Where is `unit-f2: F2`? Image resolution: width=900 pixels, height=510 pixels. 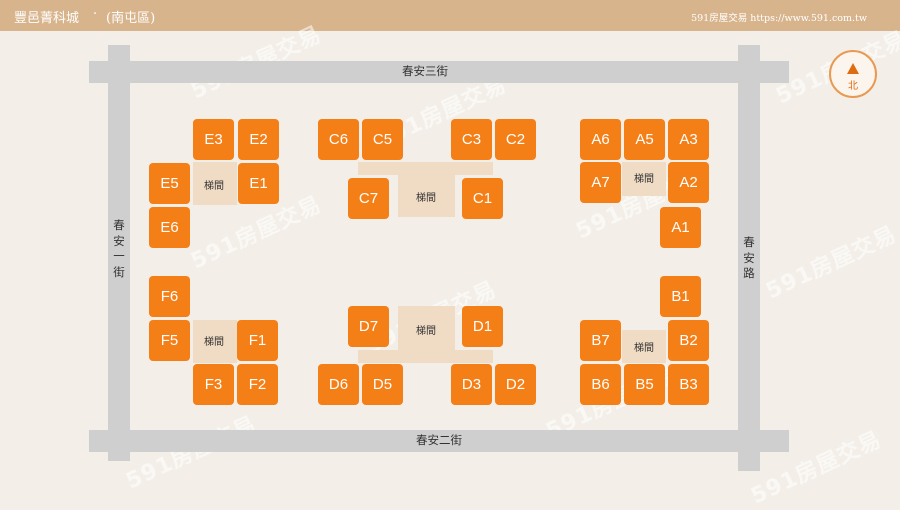 unit-f2: F2 is located at coordinates (257, 384).